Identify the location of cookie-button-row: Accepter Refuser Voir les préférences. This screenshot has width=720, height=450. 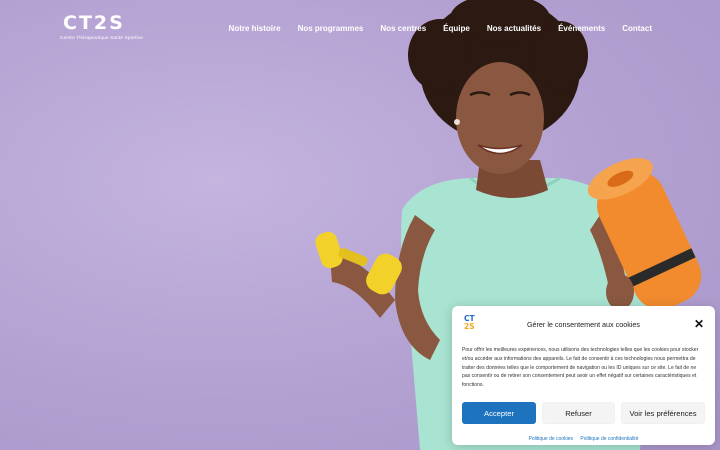
(583, 413).